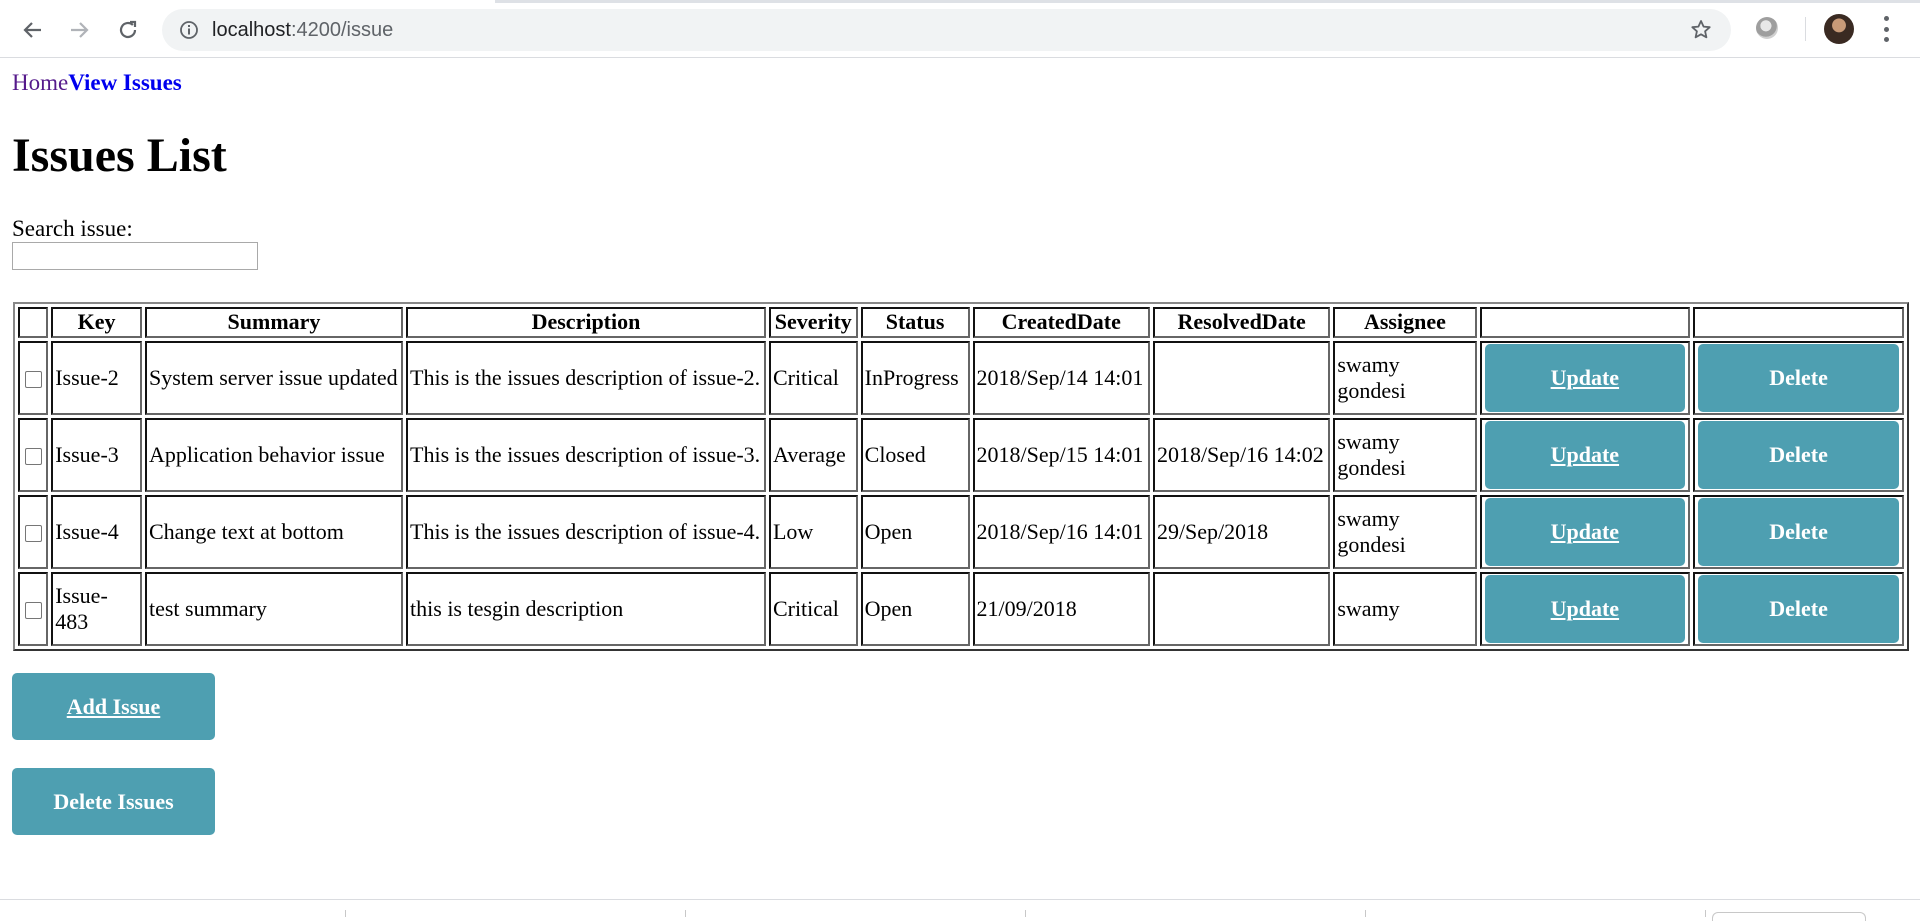  Describe the element at coordinates (274, 455) in the screenshot. I see `cell-summary: Application behavior issue` at that location.